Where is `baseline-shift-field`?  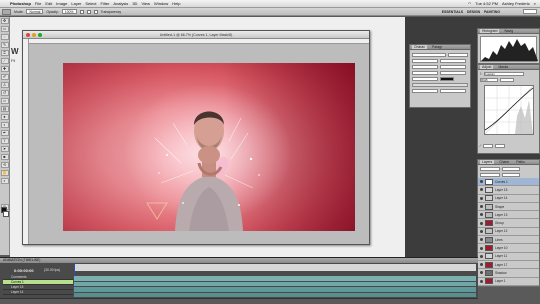
baseline-shift-field is located at coordinates (425, 79).